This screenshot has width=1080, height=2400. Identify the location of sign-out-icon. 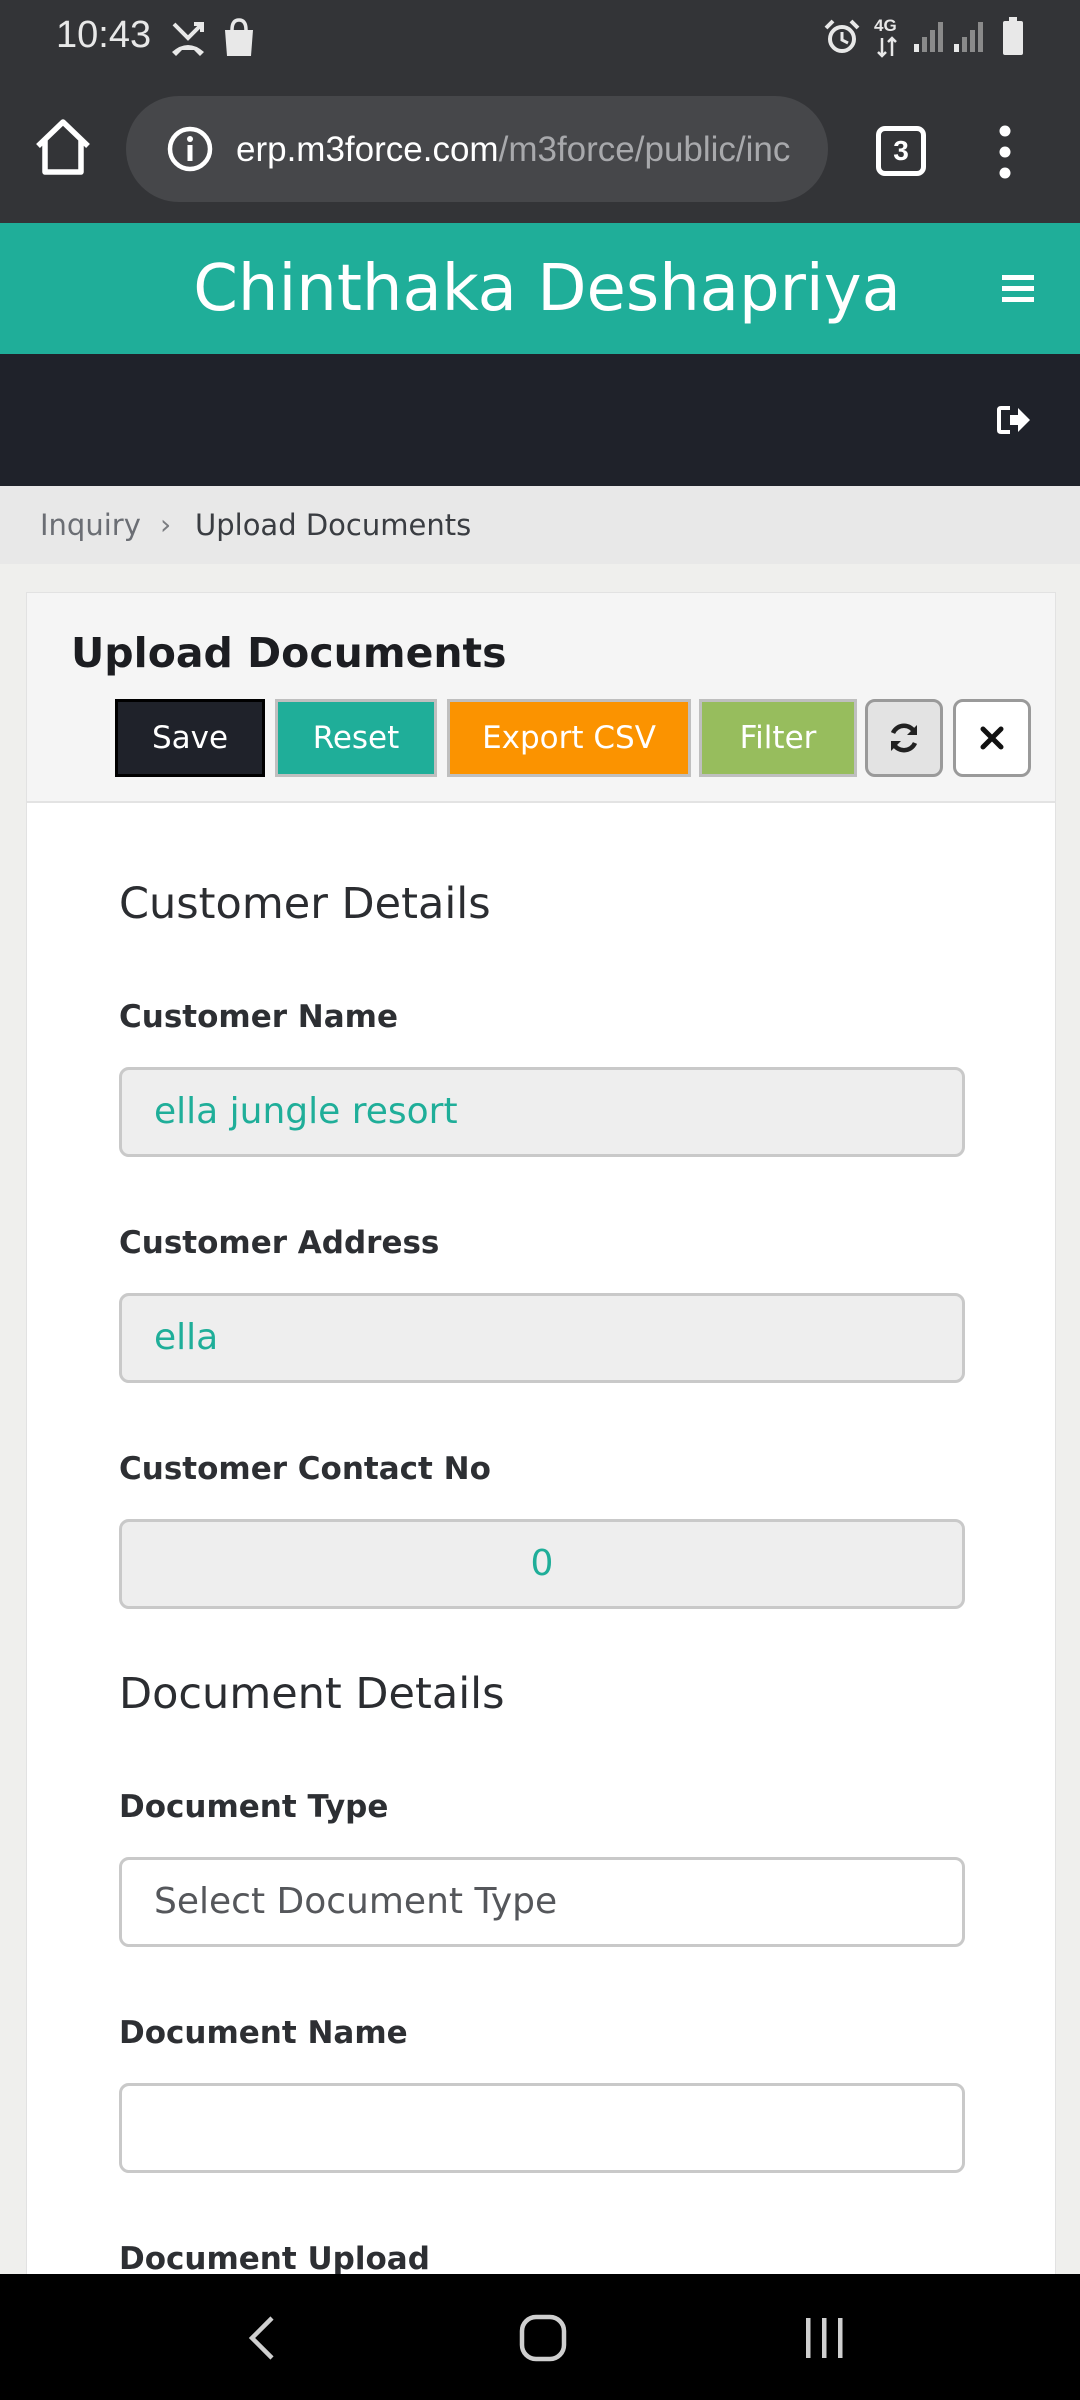
(1014, 420).